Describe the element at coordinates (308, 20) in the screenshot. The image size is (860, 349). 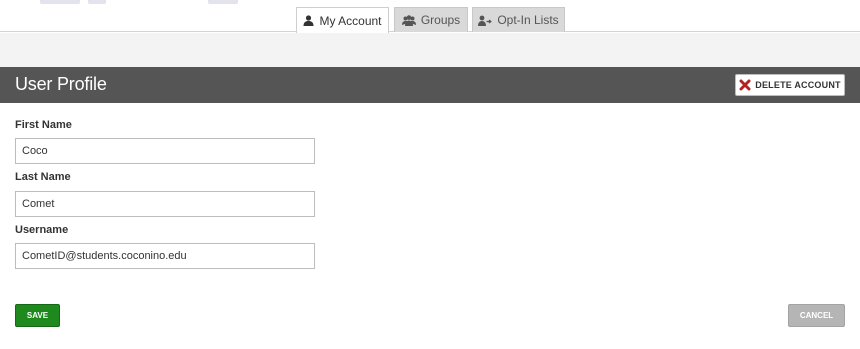
I see `user-icon` at that location.